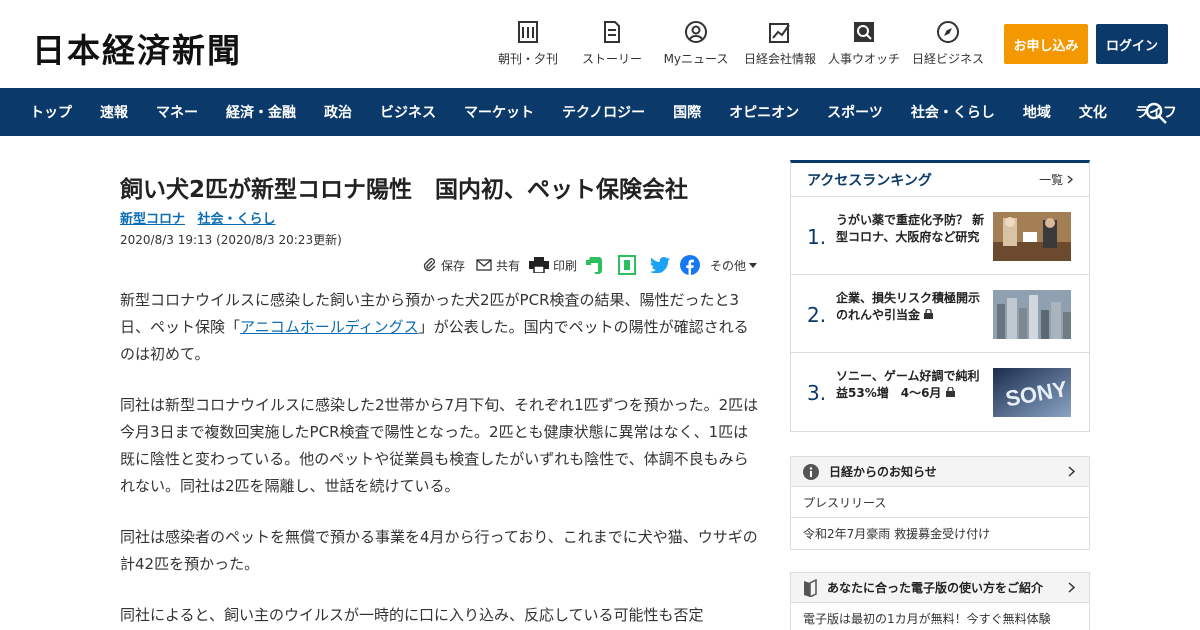 This screenshot has height=630, width=1200. I want to click on util-nikkei-business: 日経ビジネス, so click(948, 43).